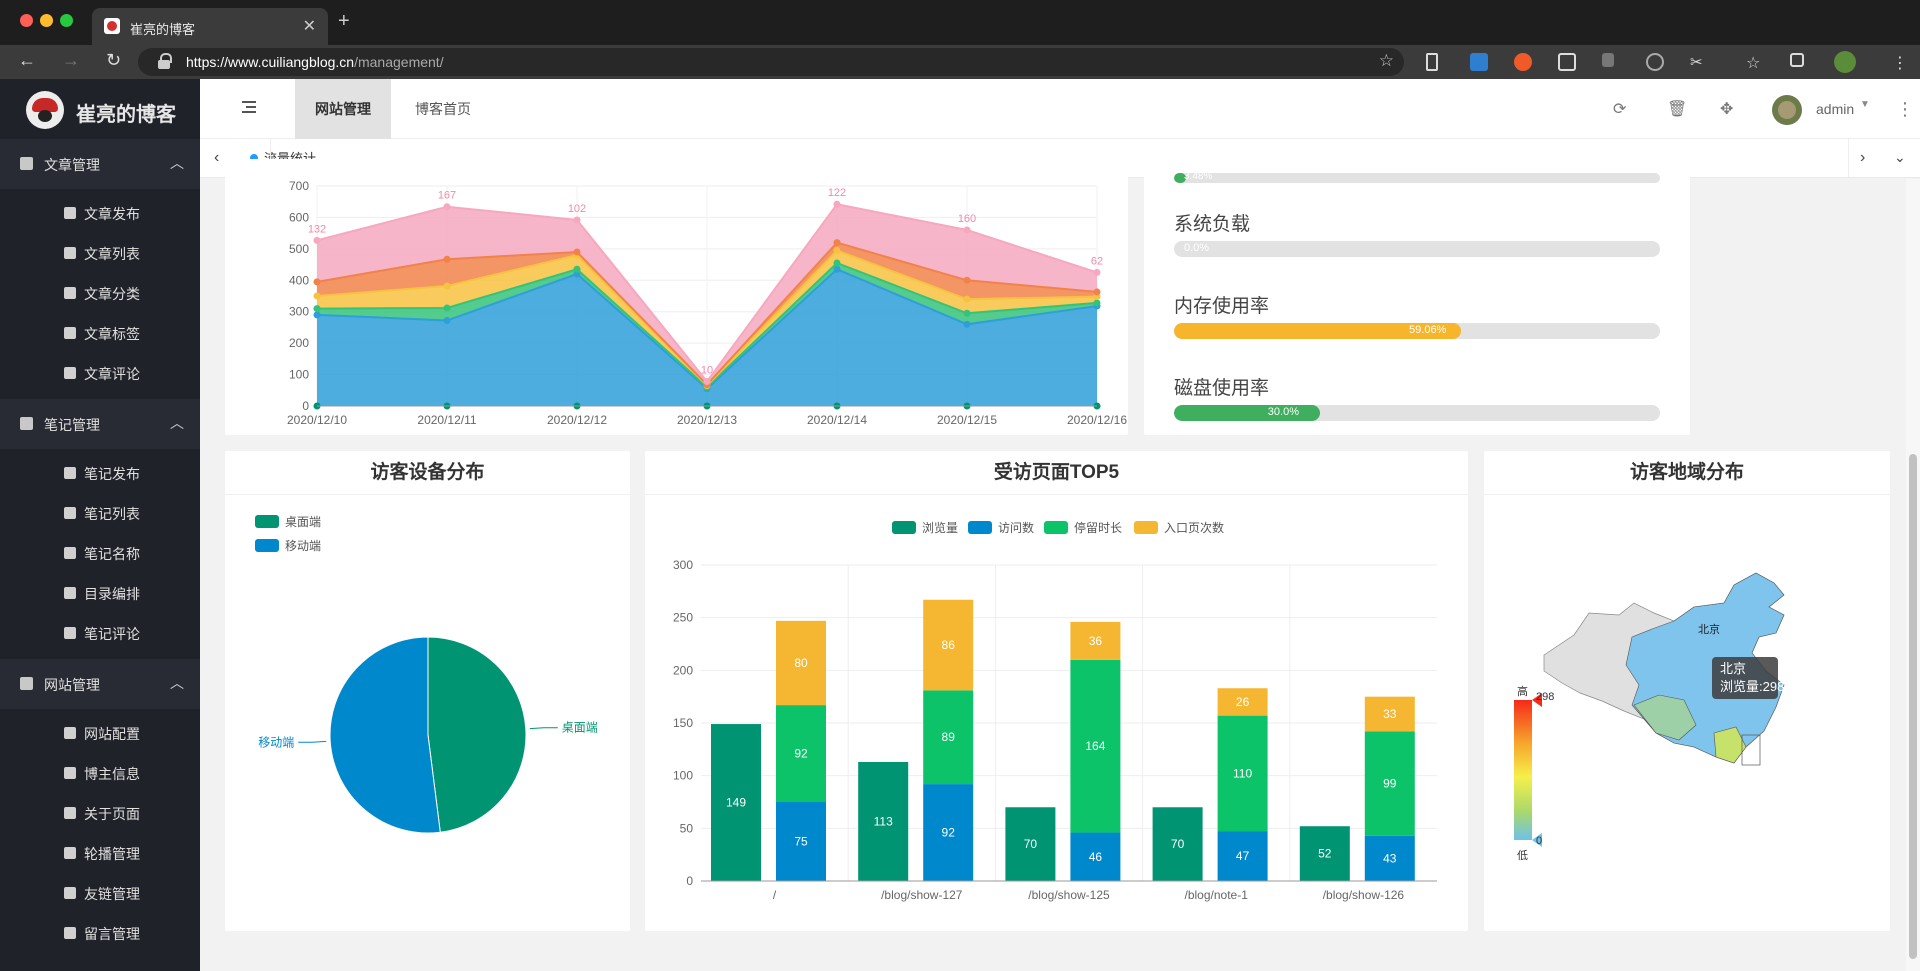 Image resolution: width=1920 pixels, height=971 pixels. What do you see at coordinates (317, 229) in the screenshot?
I see `data-label: 132` at bounding box center [317, 229].